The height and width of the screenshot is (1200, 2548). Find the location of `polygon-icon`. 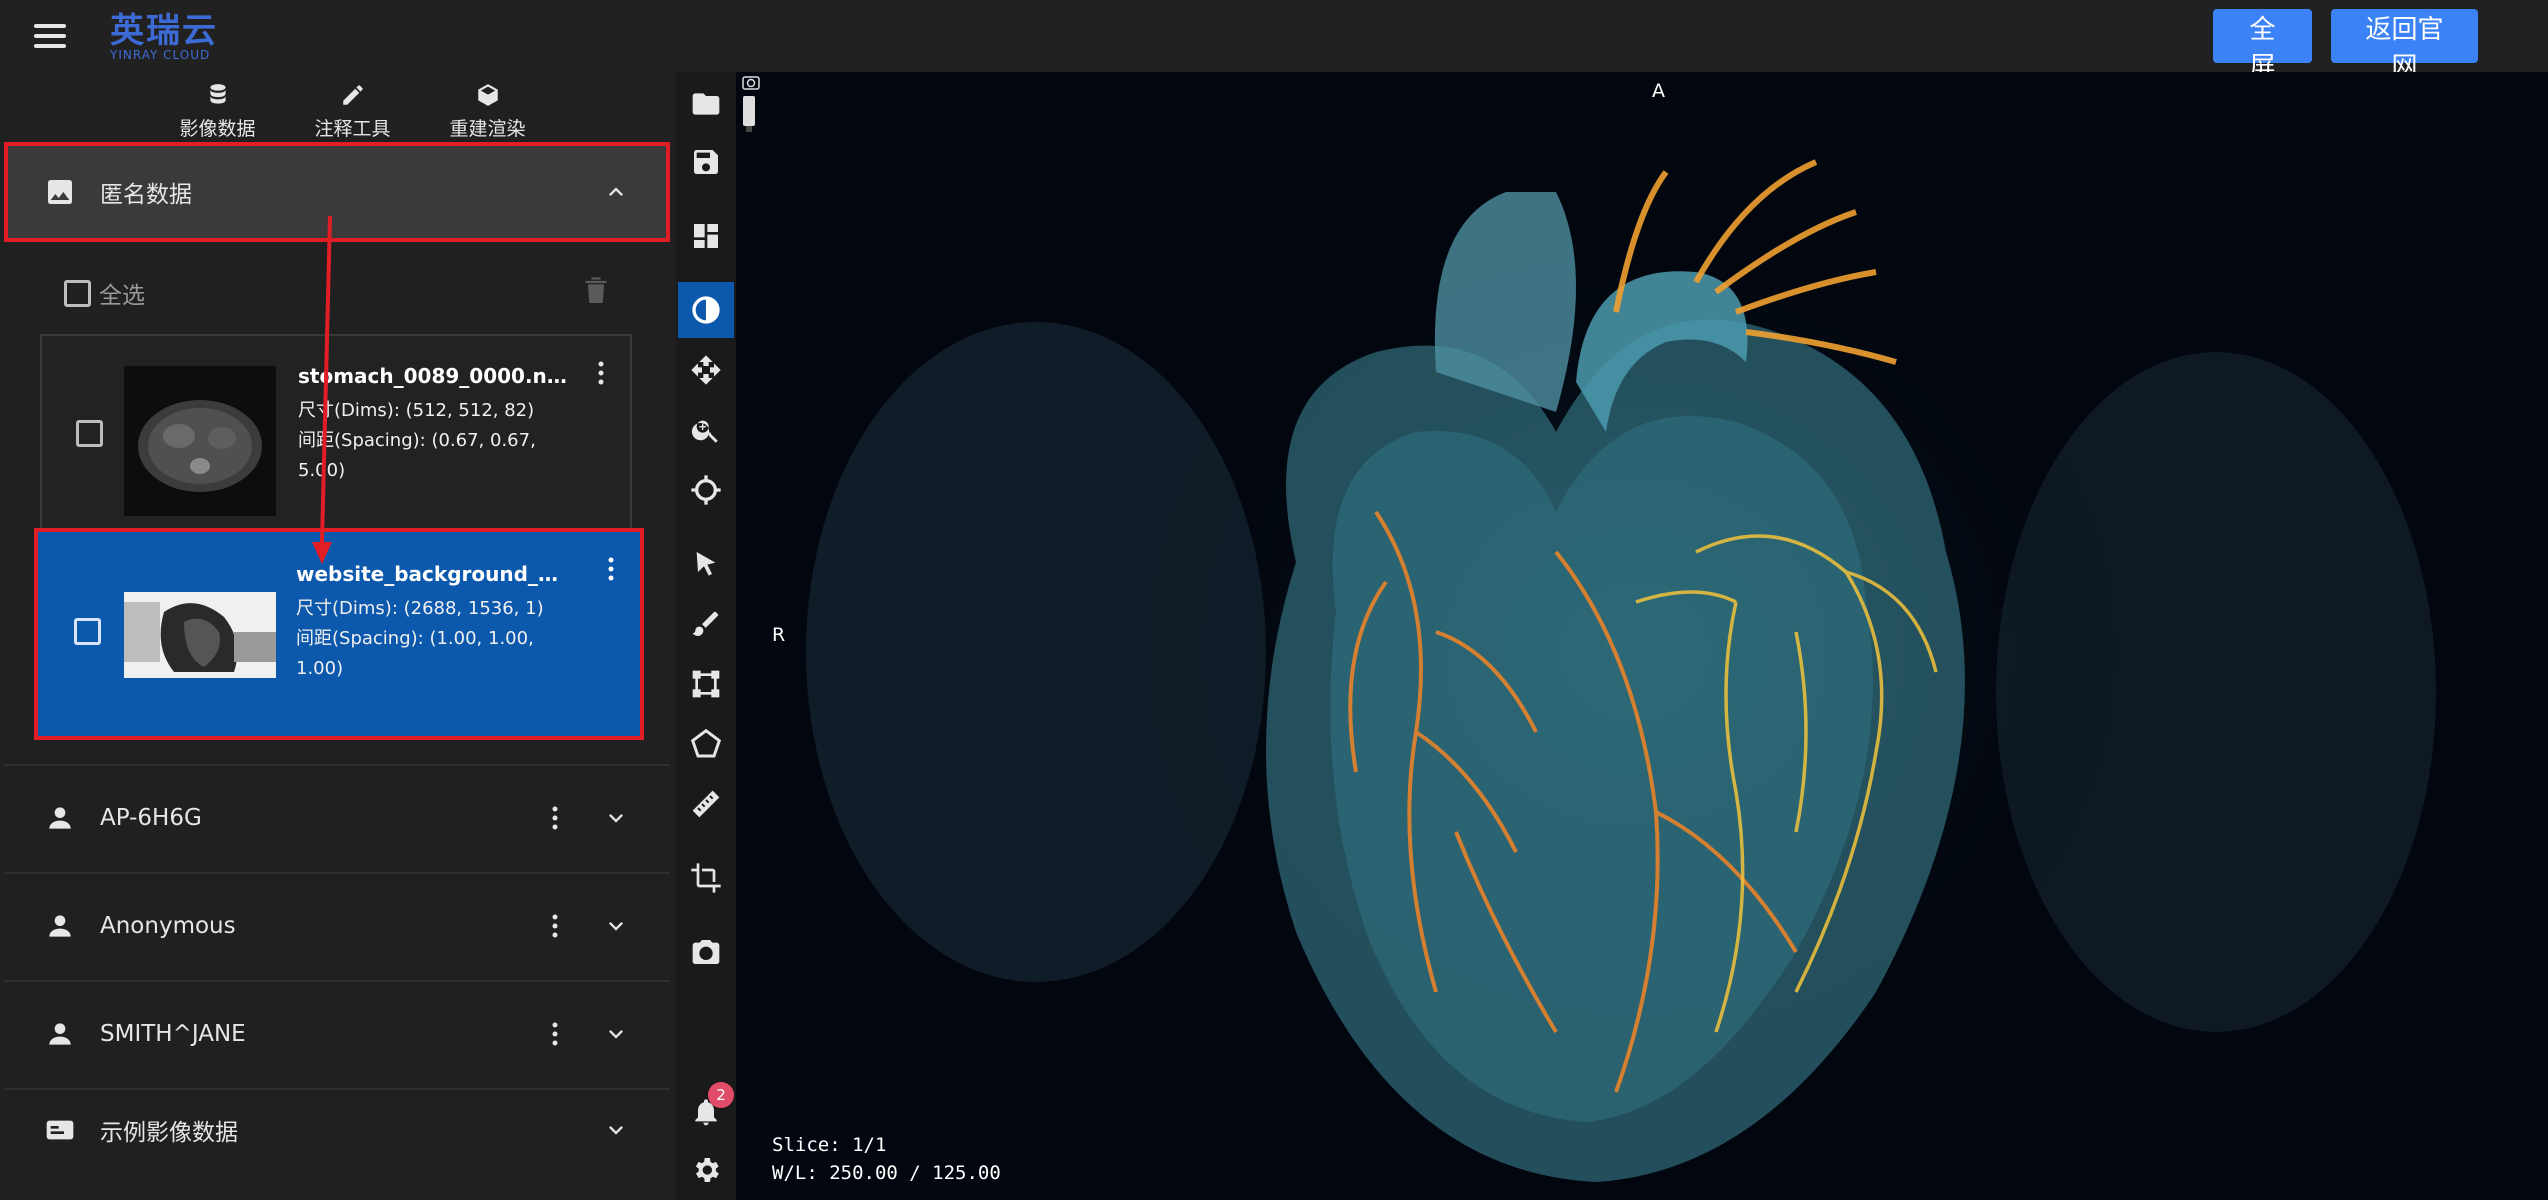

polygon-icon is located at coordinates (706, 744).